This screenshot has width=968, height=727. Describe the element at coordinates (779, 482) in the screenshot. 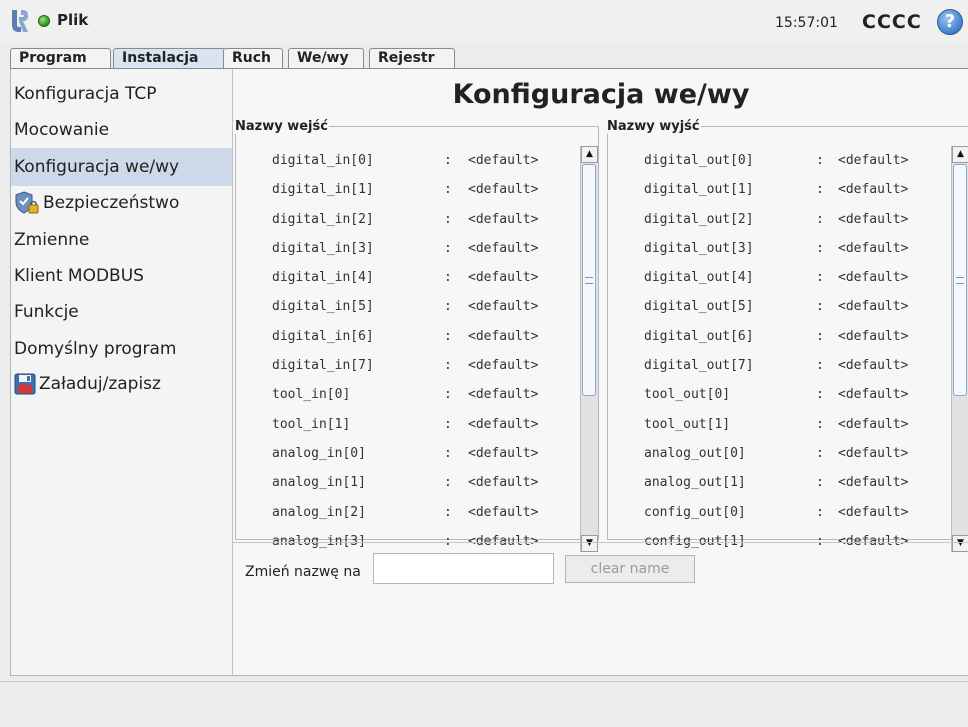

I see `io-row: analog_out[1]: <default>` at that location.